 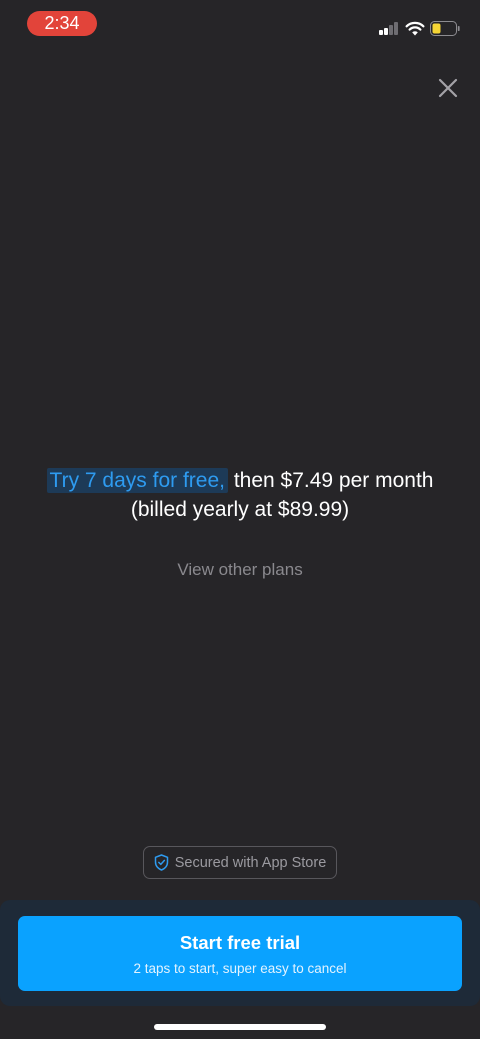 What do you see at coordinates (250, 862) in the screenshot?
I see `secured-label: Secured with App Store` at bounding box center [250, 862].